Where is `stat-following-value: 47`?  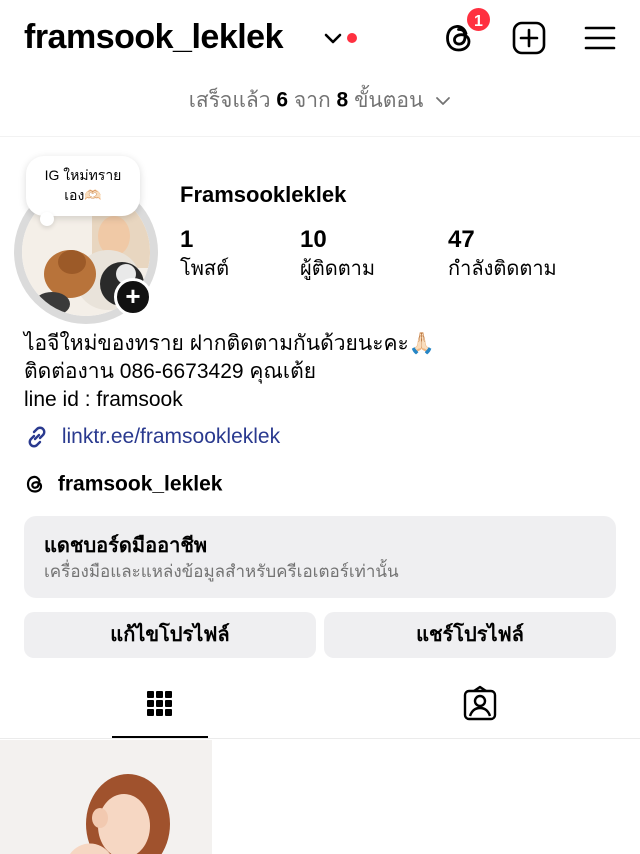
stat-following-value: 47 is located at coordinates (461, 239).